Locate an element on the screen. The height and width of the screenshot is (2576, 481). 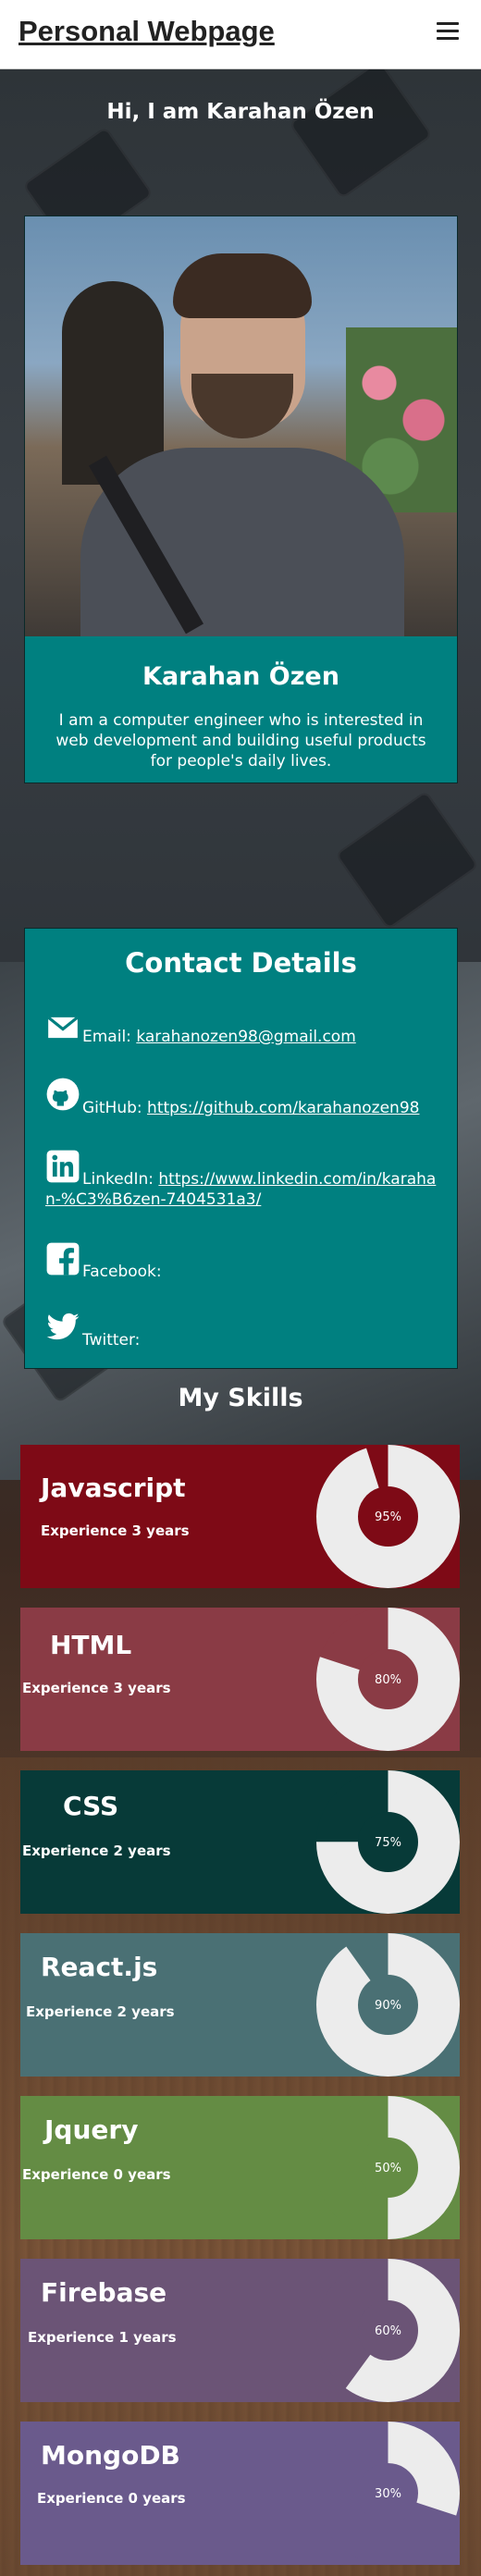
top-navbar: Personal Webpage is located at coordinates (240, 34).